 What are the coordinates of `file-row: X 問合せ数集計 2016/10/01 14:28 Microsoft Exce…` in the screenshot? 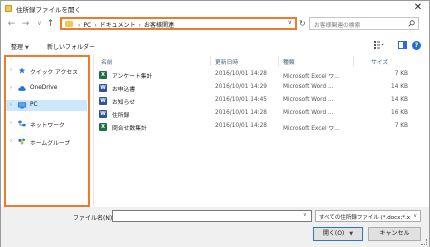 It's located at (261, 127).